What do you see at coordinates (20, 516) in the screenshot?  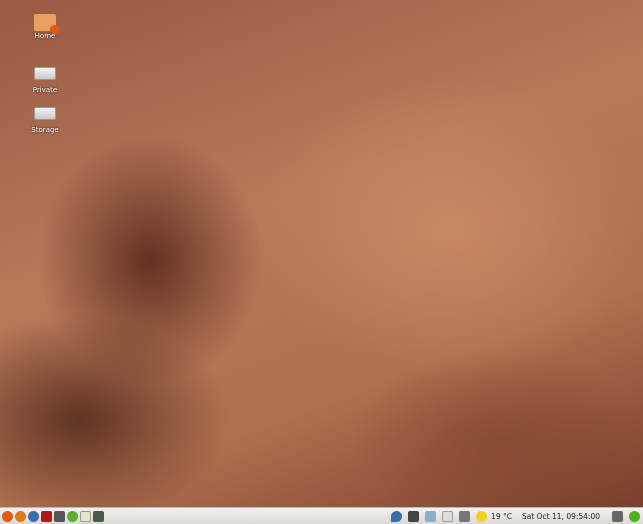 I see `firefox-icon` at bounding box center [20, 516].